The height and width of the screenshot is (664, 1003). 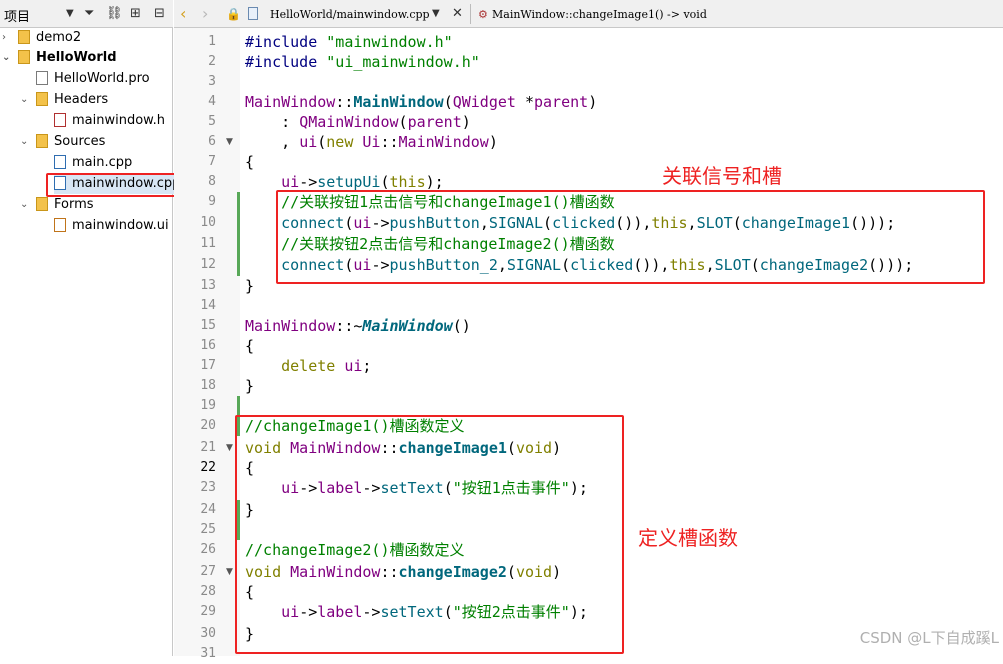 I want to click on code-line-1: #include "mainwindow.h", so click(x=349, y=42).